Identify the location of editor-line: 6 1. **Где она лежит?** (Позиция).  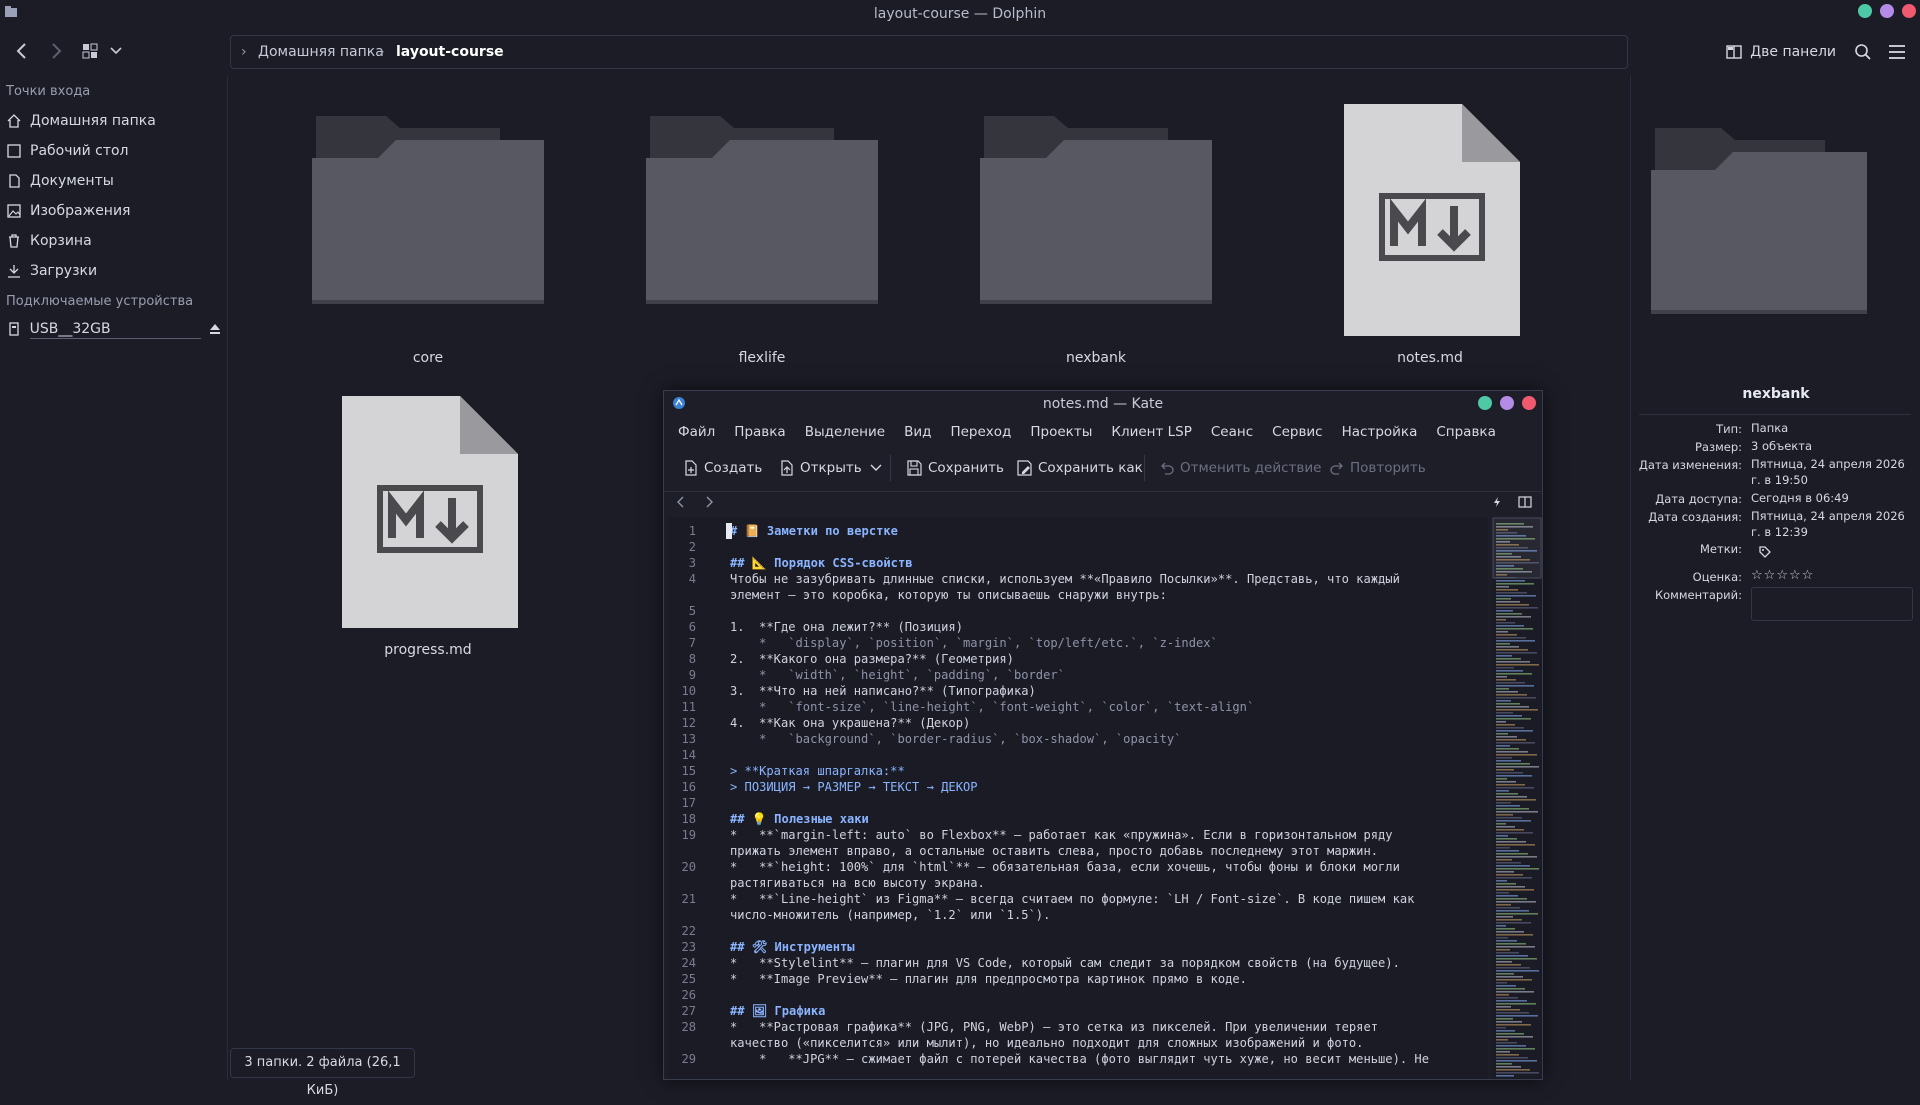
(1078, 627).